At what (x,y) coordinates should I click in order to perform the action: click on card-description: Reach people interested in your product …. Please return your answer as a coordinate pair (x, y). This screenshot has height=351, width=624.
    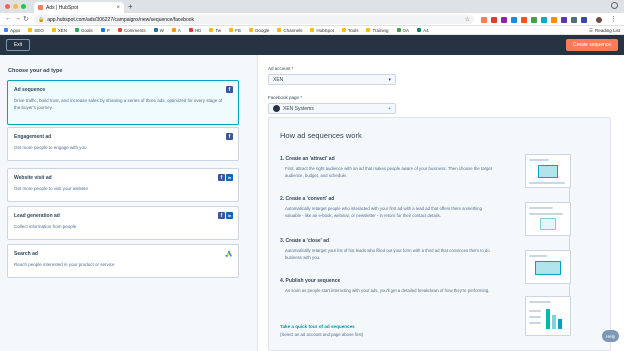
    Looking at the image, I should click on (64, 264).